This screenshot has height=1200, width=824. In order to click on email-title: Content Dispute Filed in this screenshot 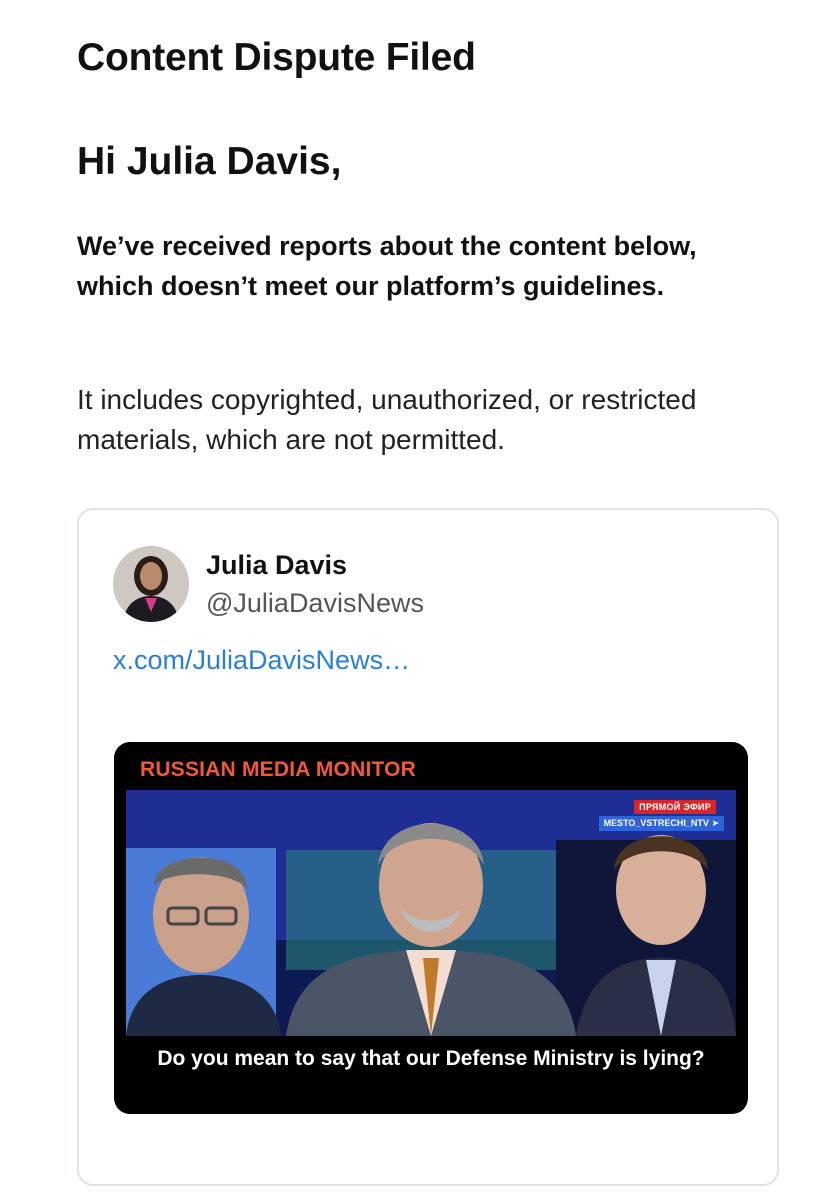, I will do `click(276, 57)`.